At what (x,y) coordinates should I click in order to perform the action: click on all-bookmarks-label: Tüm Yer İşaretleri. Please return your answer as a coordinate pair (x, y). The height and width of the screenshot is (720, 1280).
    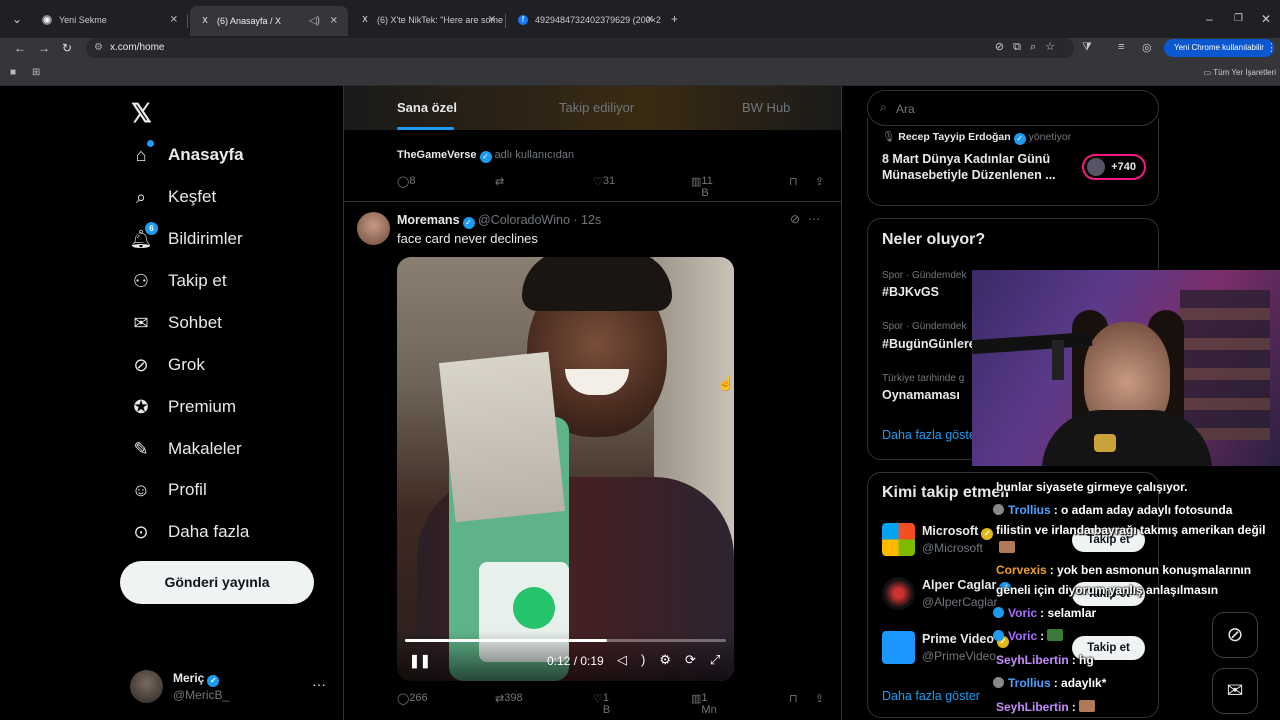
    Looking at the image, I should click on (1244, 72).